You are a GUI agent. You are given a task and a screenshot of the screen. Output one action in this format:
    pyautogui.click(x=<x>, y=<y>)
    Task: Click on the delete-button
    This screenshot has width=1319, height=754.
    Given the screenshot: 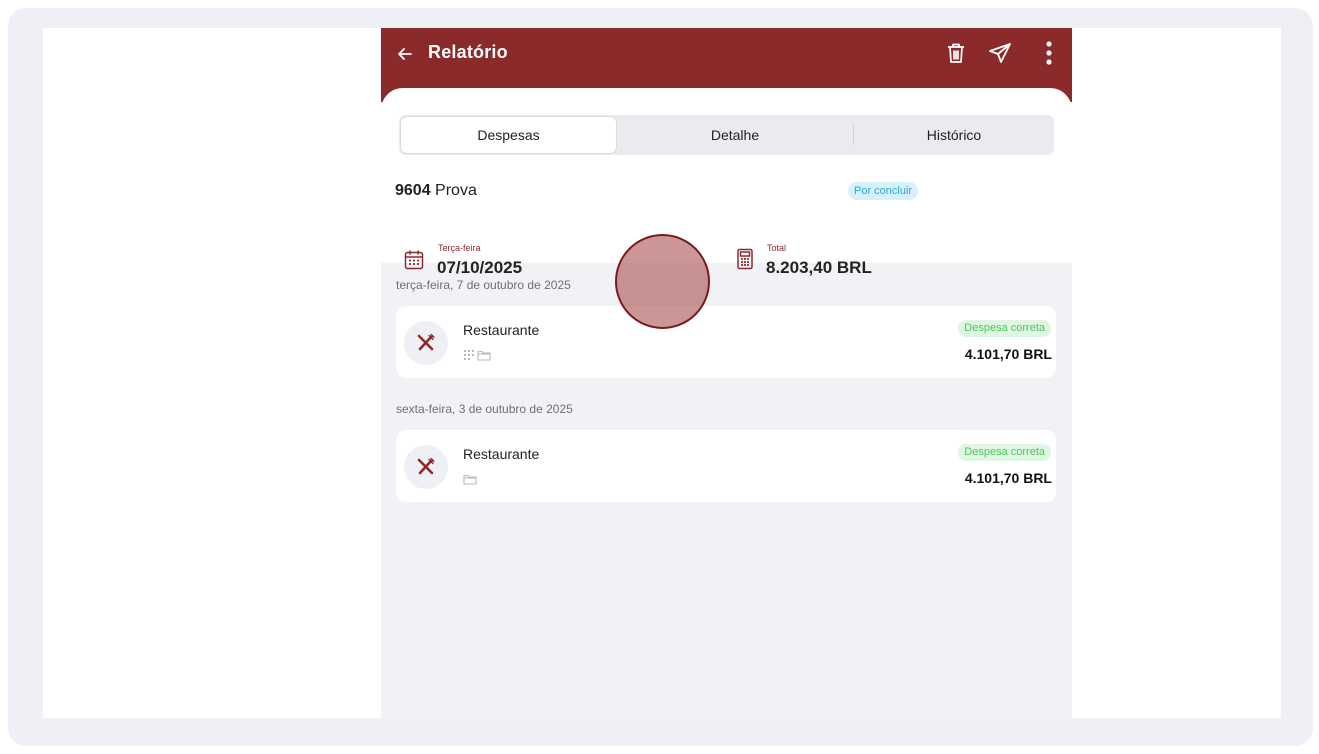 What is the action you would take?
    pyautogui.click(x=956, y=53)
    